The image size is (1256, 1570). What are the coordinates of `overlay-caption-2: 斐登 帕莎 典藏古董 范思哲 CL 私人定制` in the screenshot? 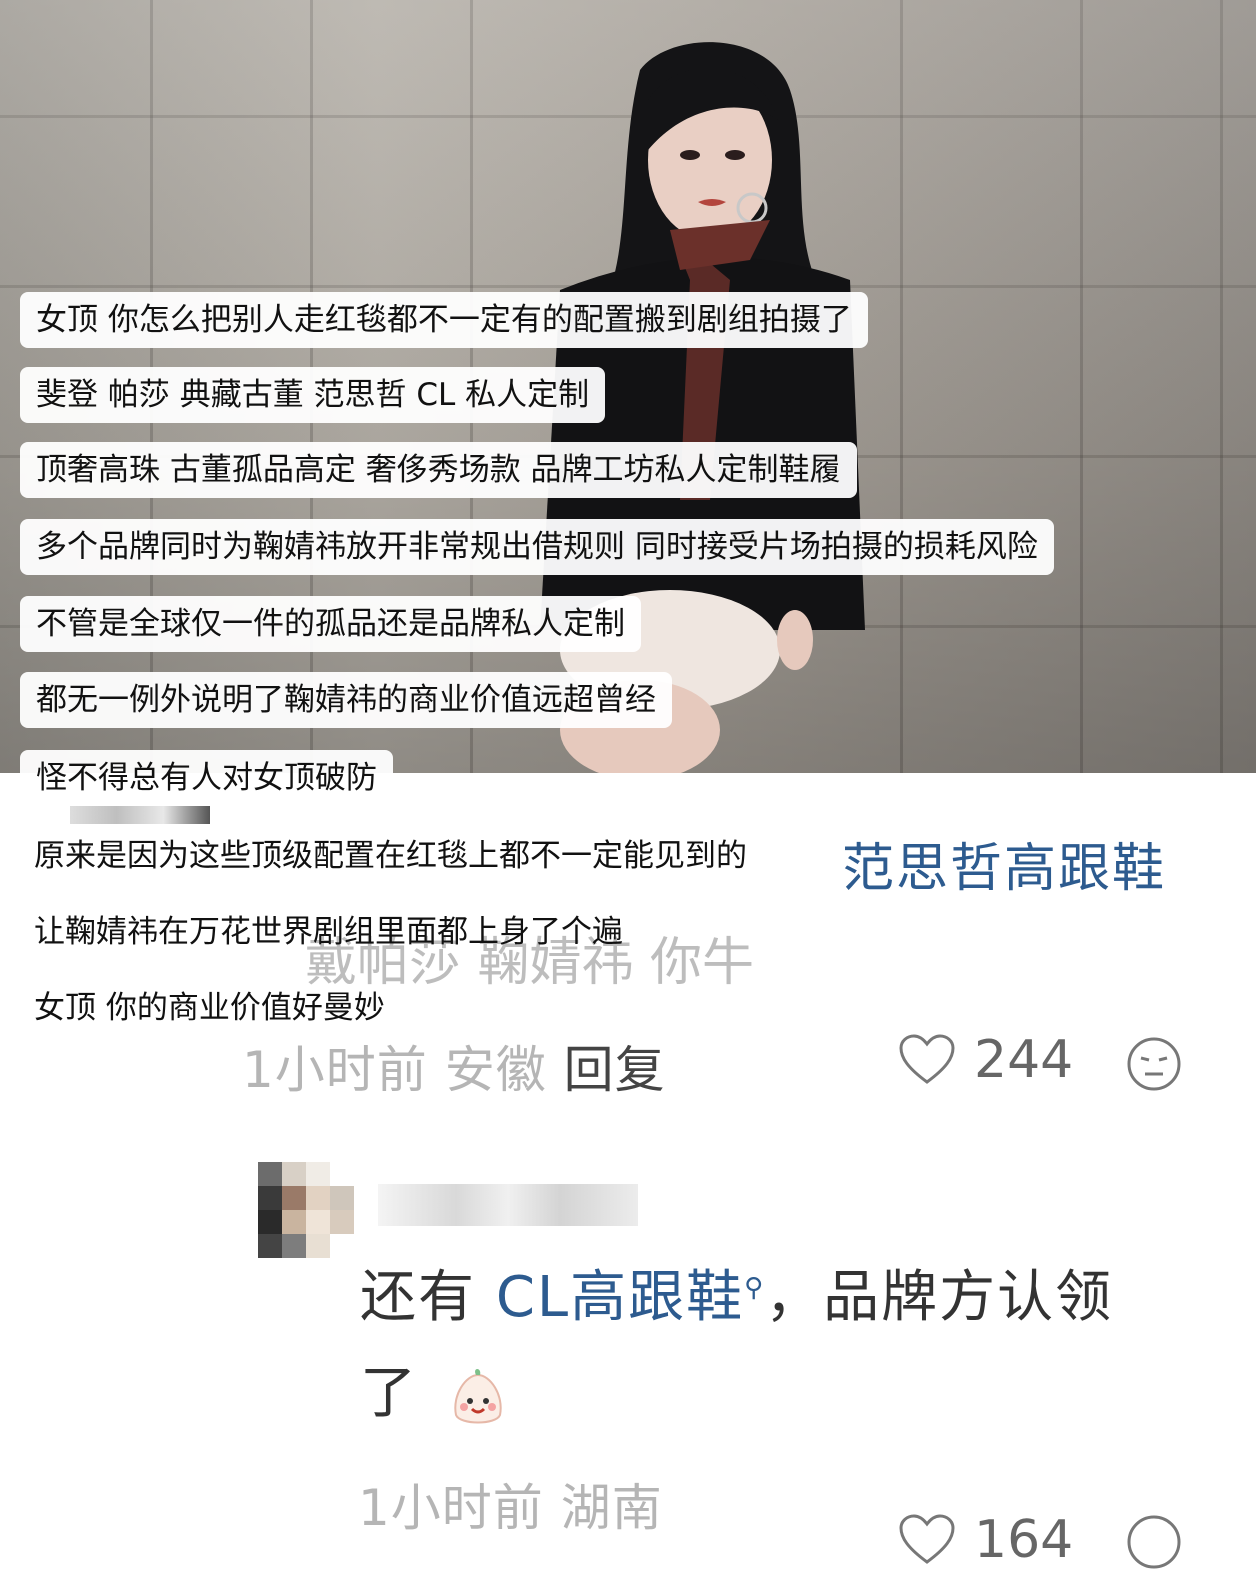 It's located at (313, 395).